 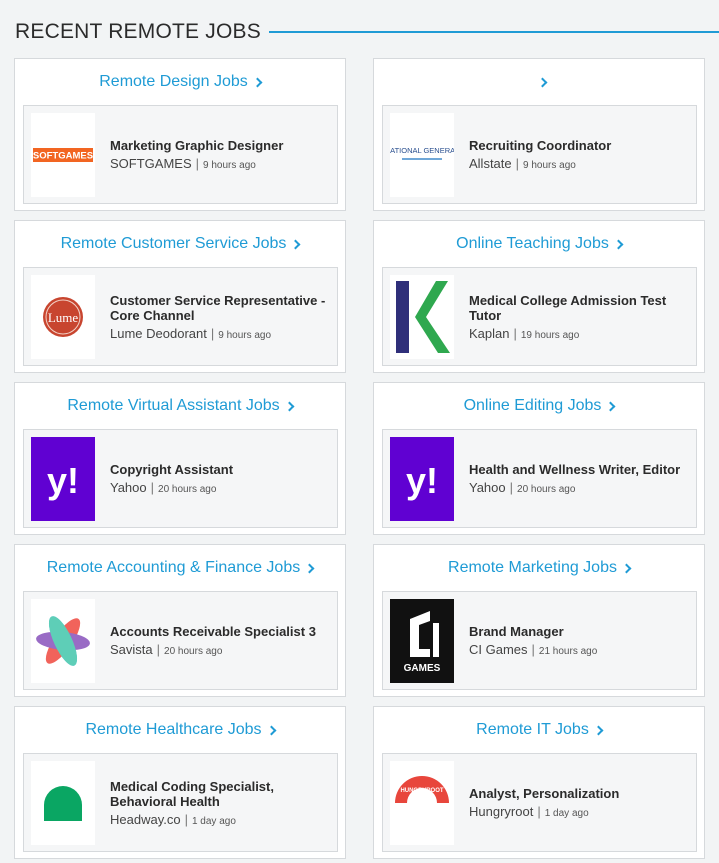 I want to click on job-title: Accounts Receivable Specialist 3, so click(x=213, y=631).